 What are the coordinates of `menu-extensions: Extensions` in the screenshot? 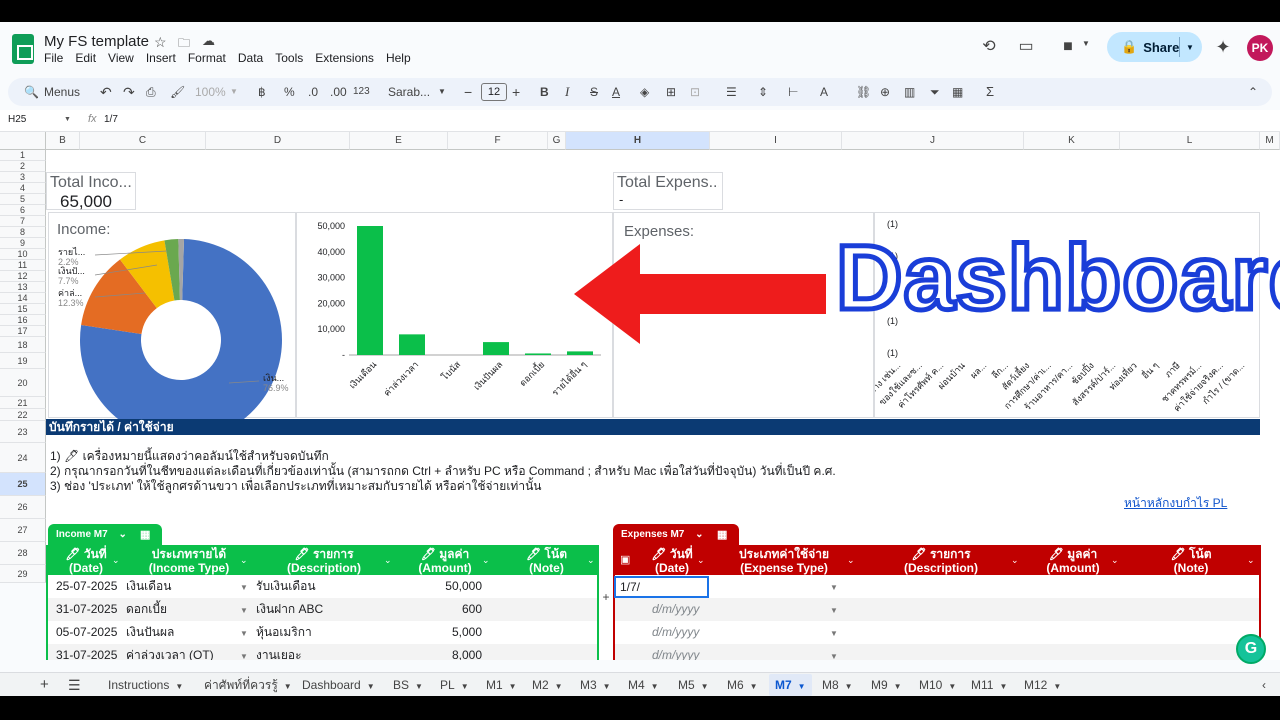 It's located at (344, 58).